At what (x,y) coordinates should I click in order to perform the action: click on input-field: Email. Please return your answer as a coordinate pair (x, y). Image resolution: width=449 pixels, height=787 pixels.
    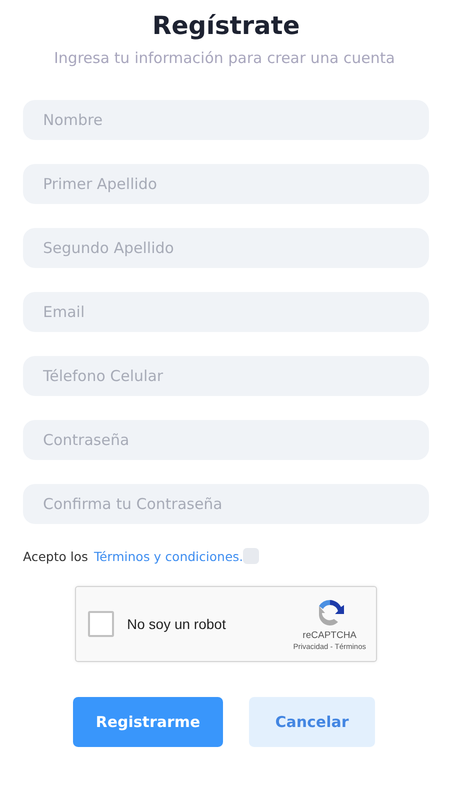
    Looking at the image, I should click on (226, 312).